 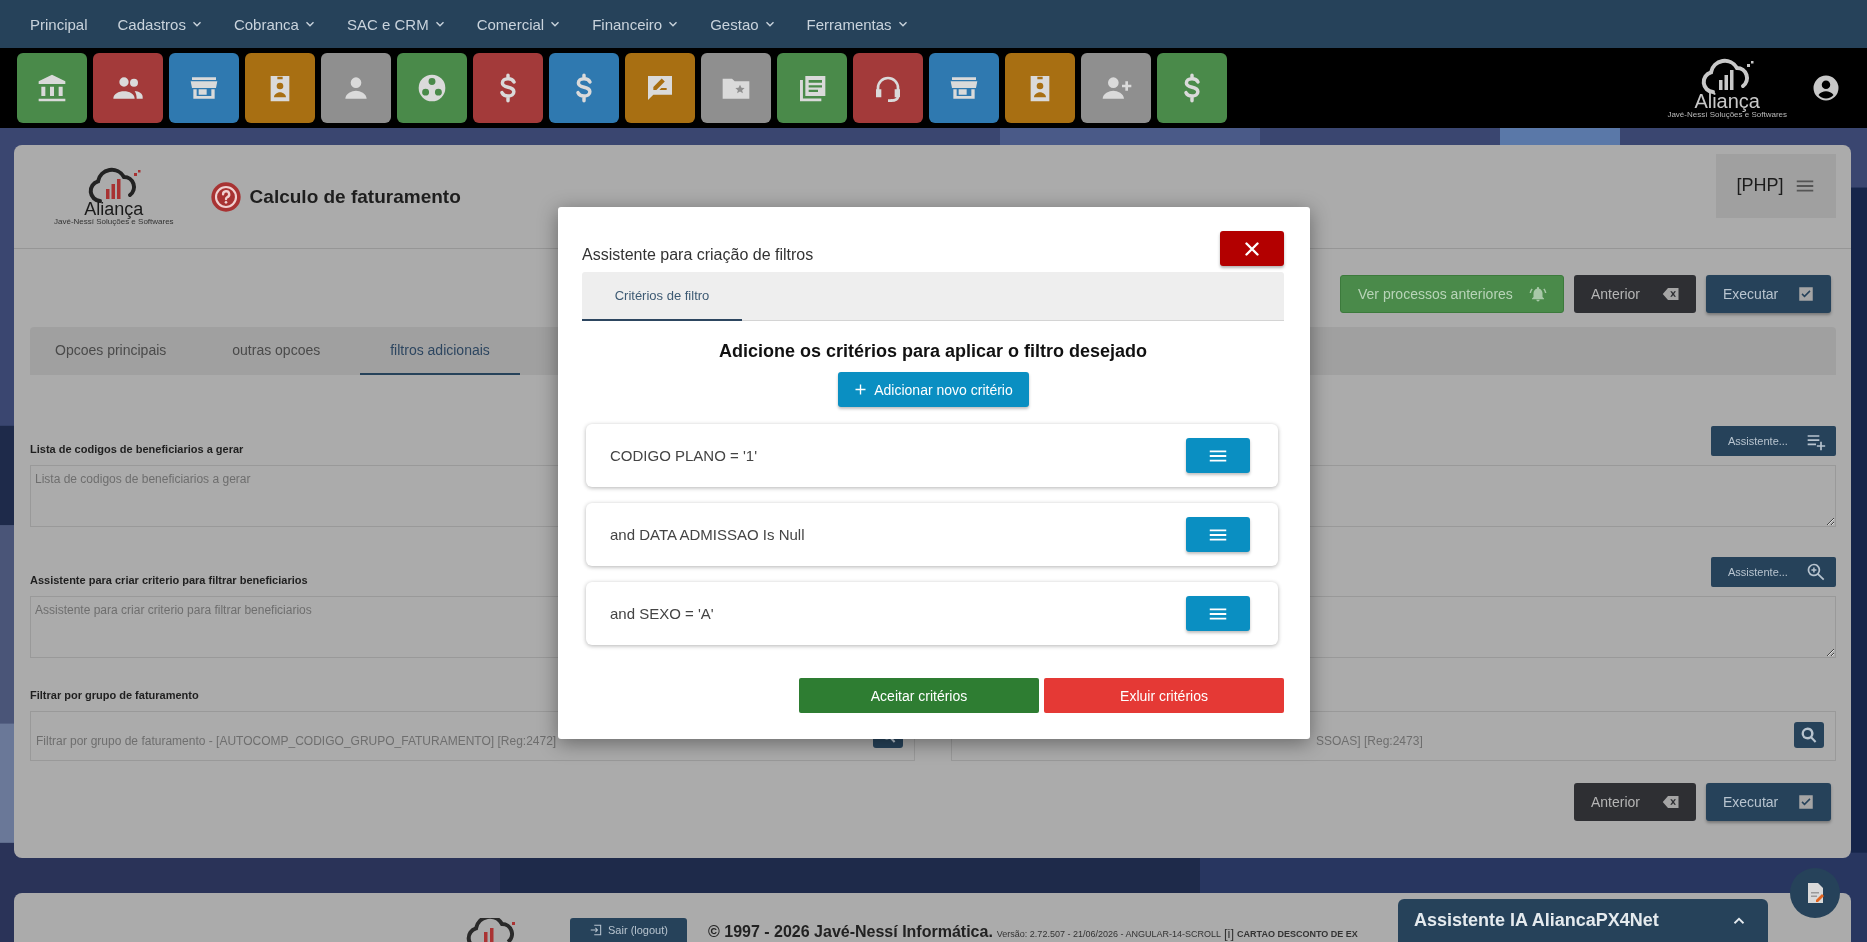 What do you see at coordinates (169, 581) in the screenshot?
I see `field-label: Assistente para criar criterio para filtrar beneficiarios` at bounding box center [169, 581].